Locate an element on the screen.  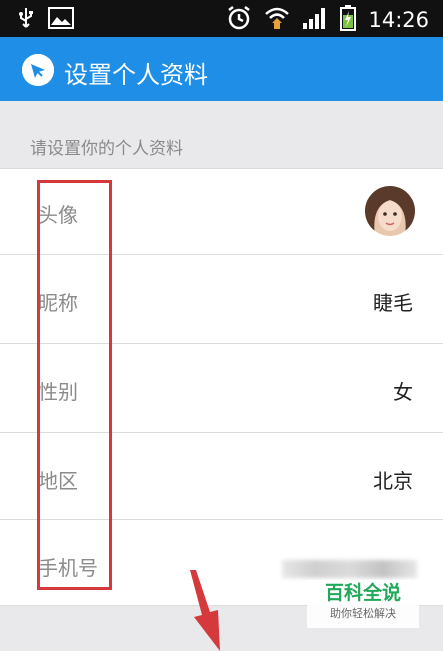
alarm-icon is located at coordinates (239, 20).